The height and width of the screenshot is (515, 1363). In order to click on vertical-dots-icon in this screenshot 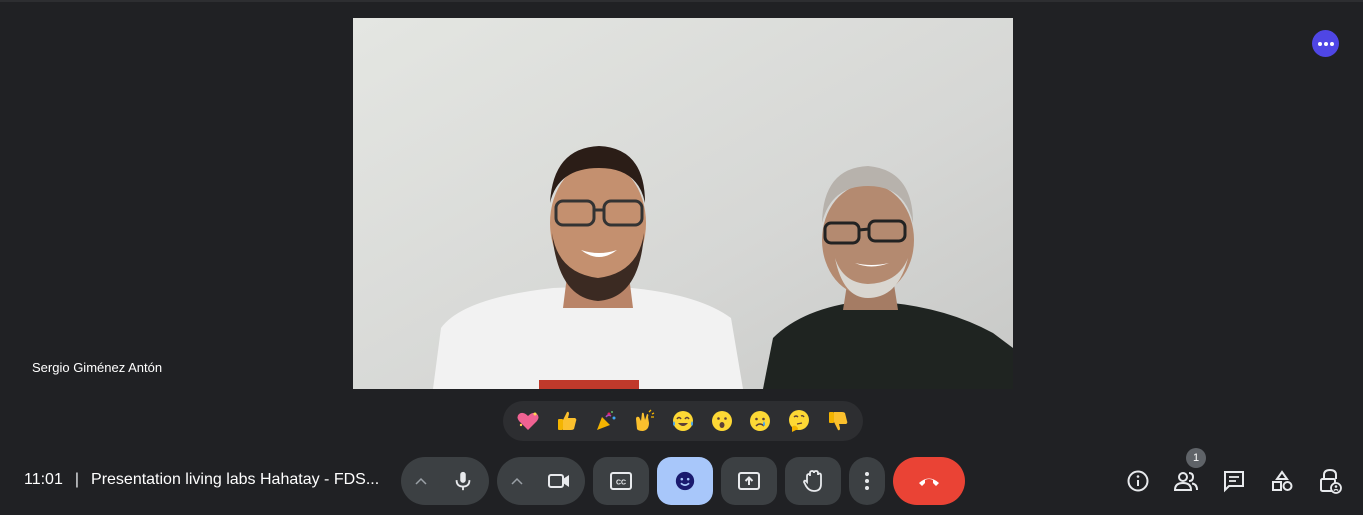, I will do `click(867, 481)`.